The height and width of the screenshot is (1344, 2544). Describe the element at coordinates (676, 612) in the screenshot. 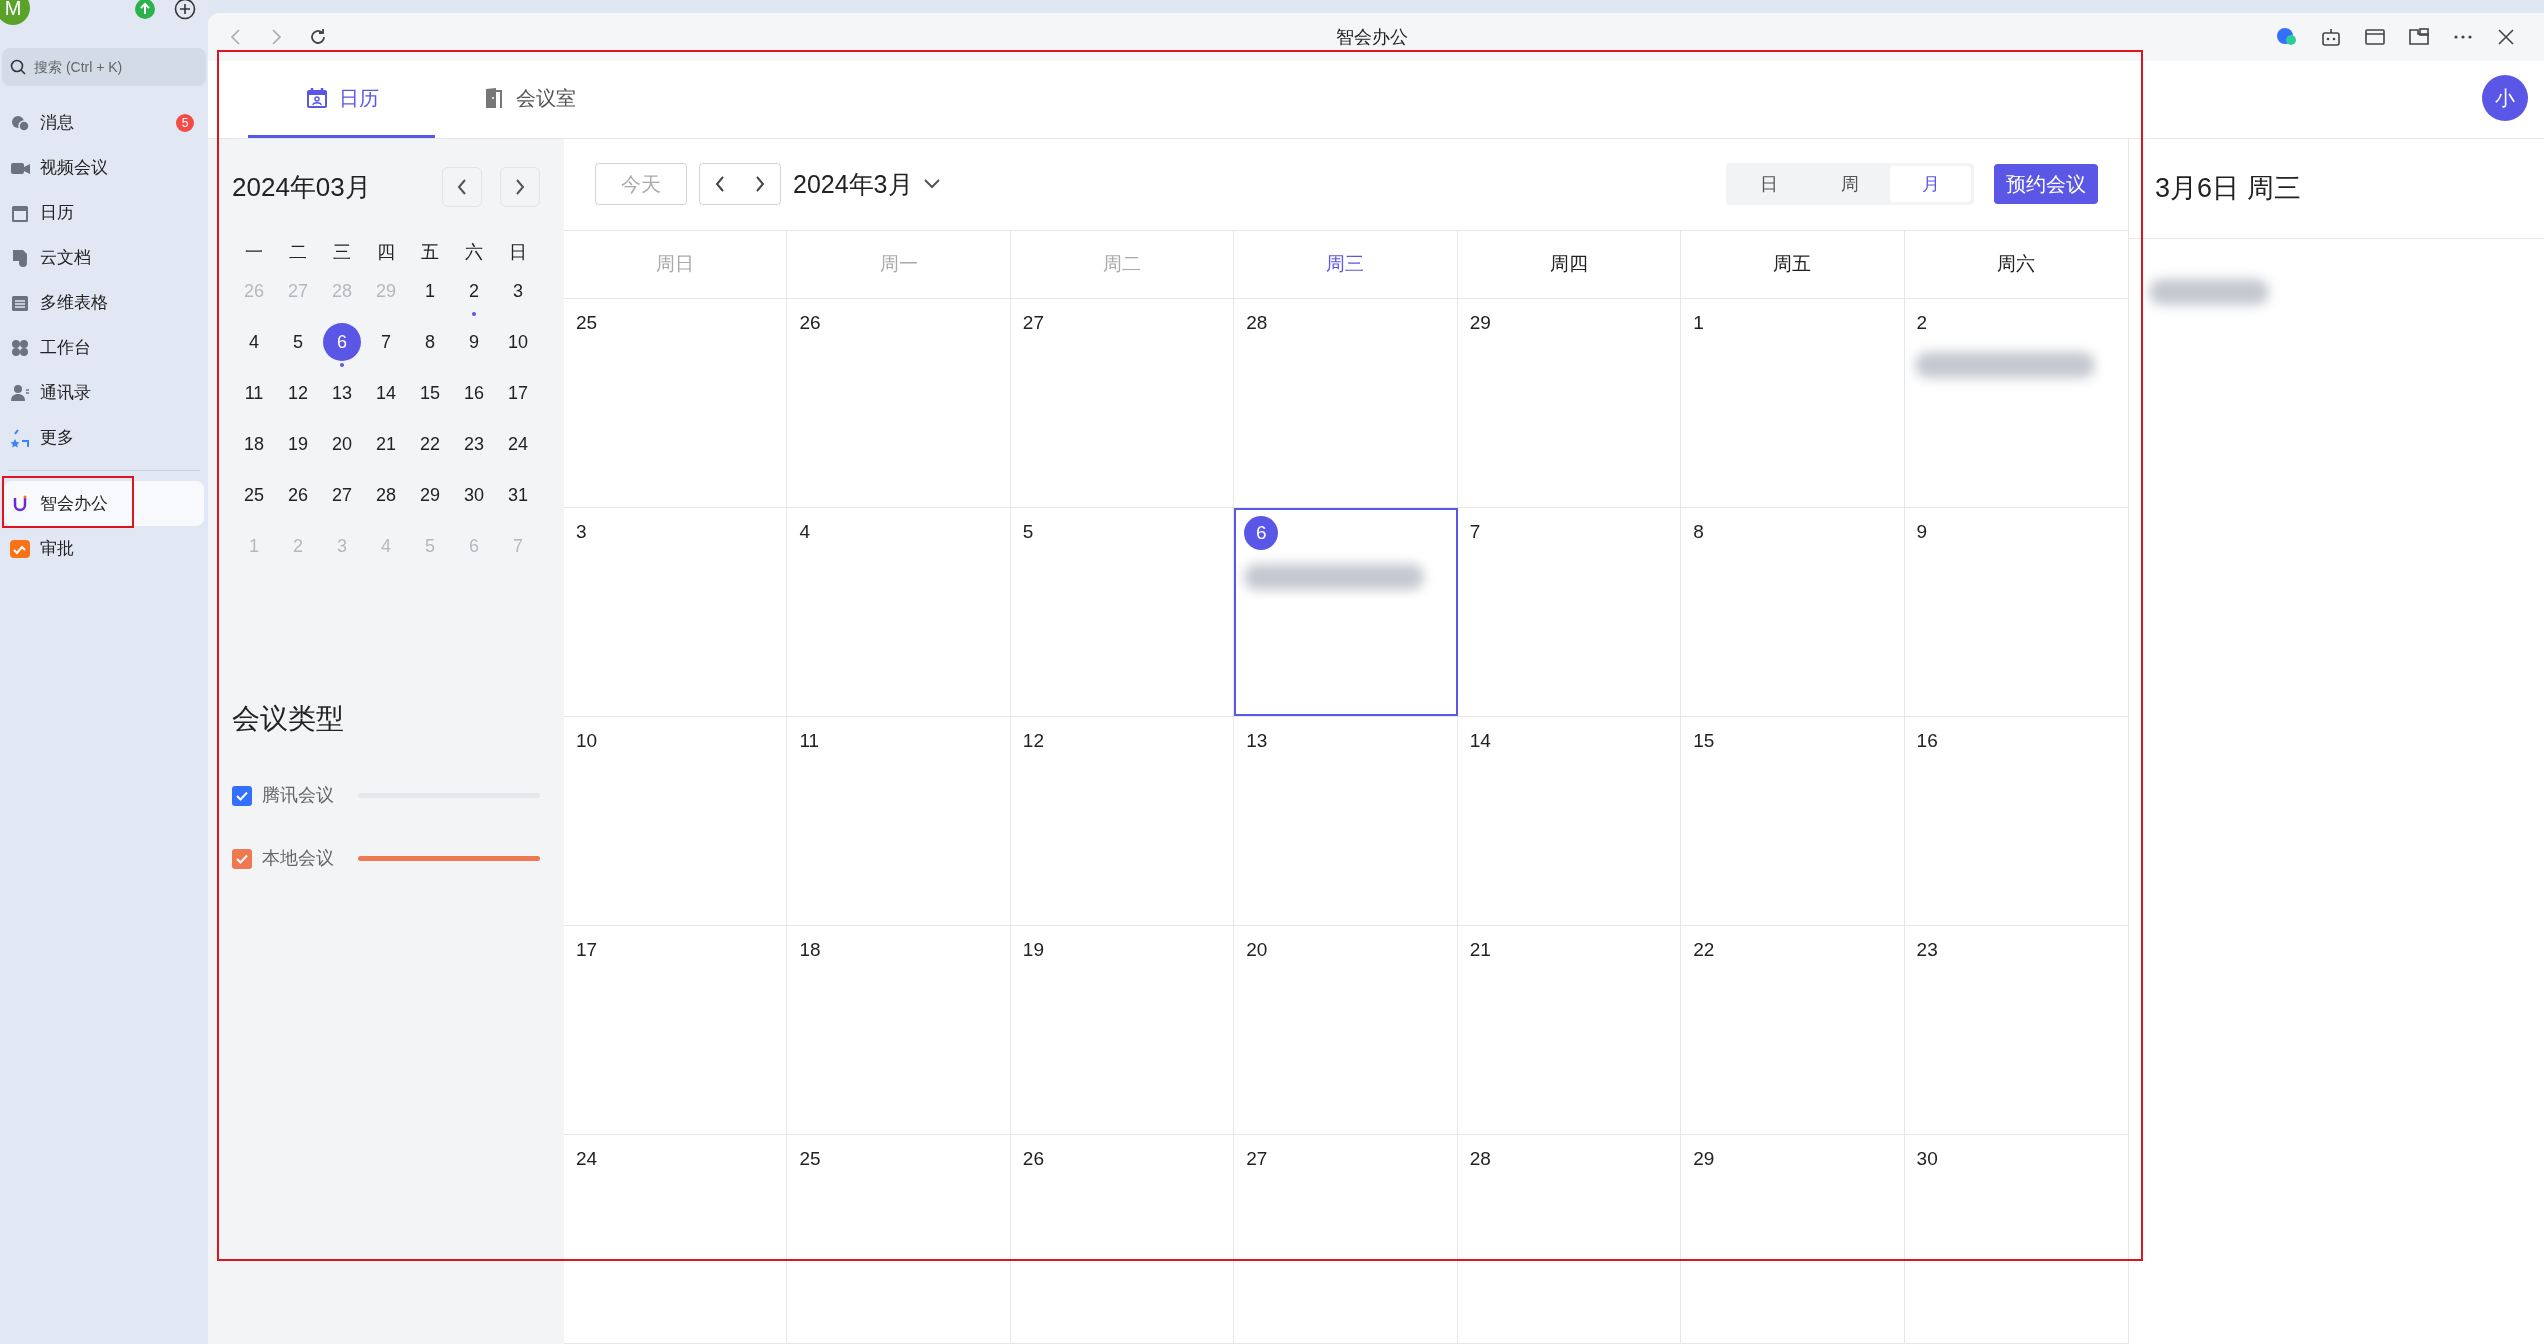

I see `day-cell: 3` at that location.